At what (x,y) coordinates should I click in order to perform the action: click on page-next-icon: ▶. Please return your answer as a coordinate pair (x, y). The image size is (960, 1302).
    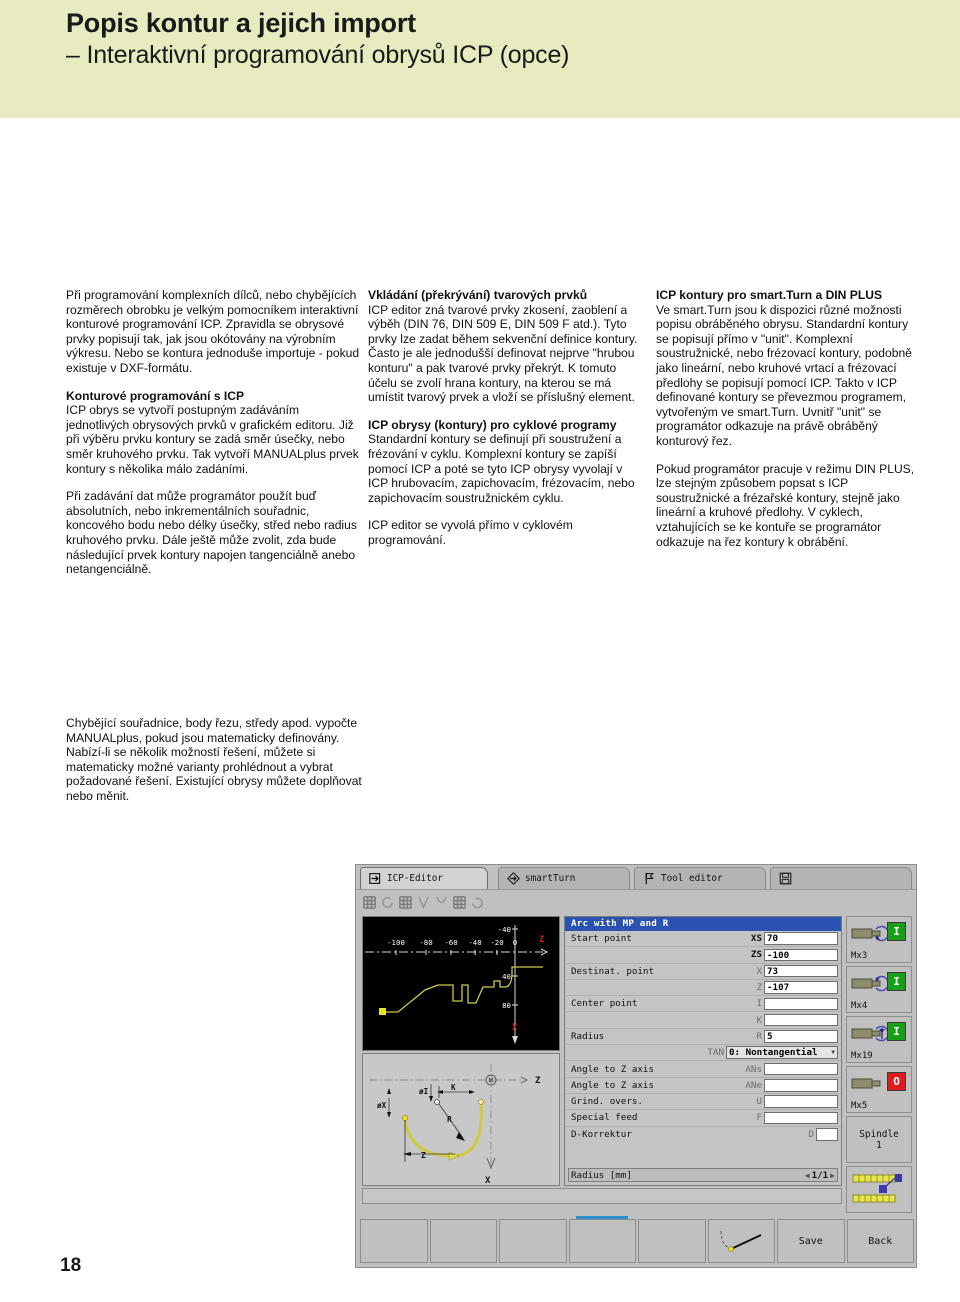
    Looking at the image, I should click on (832, 1175).